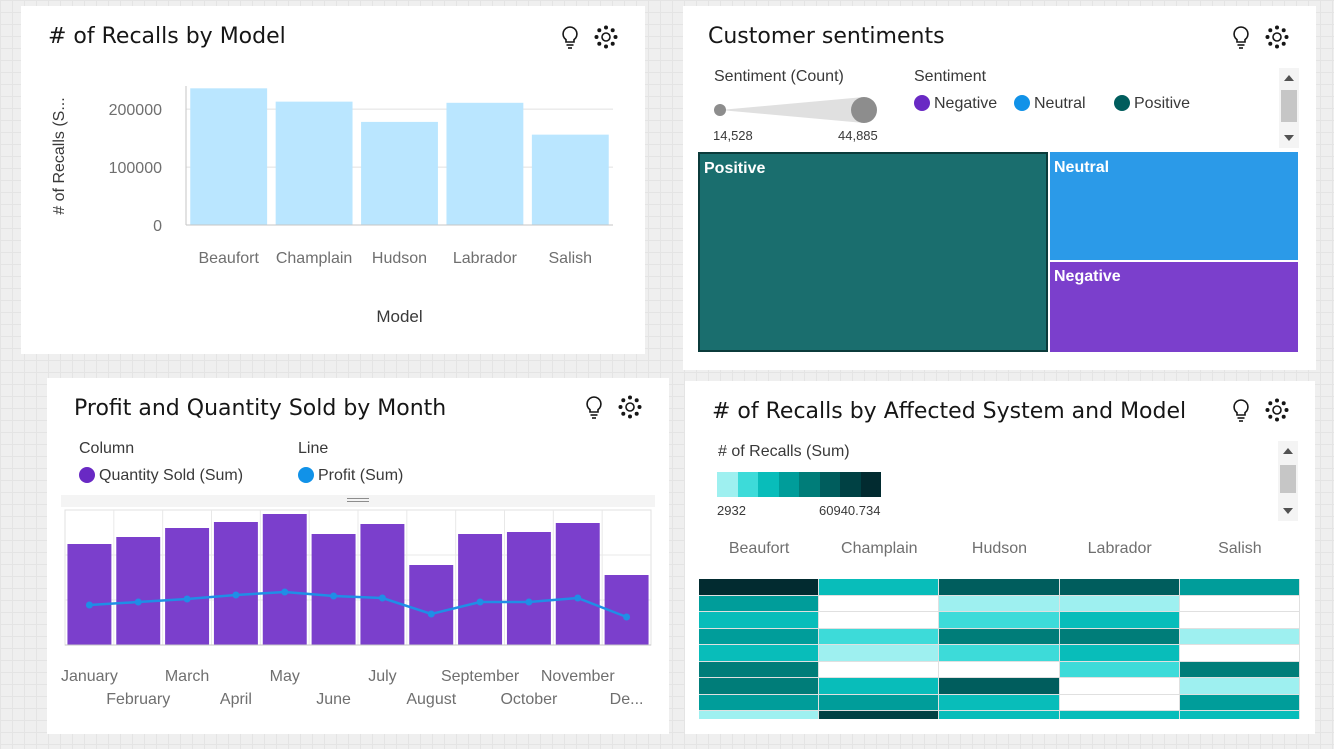 This screenshot has width=1334, height=749. Describe the element at coordinates (157, 226) in the screenshot. I see `y-tick-label: 0` at that location.